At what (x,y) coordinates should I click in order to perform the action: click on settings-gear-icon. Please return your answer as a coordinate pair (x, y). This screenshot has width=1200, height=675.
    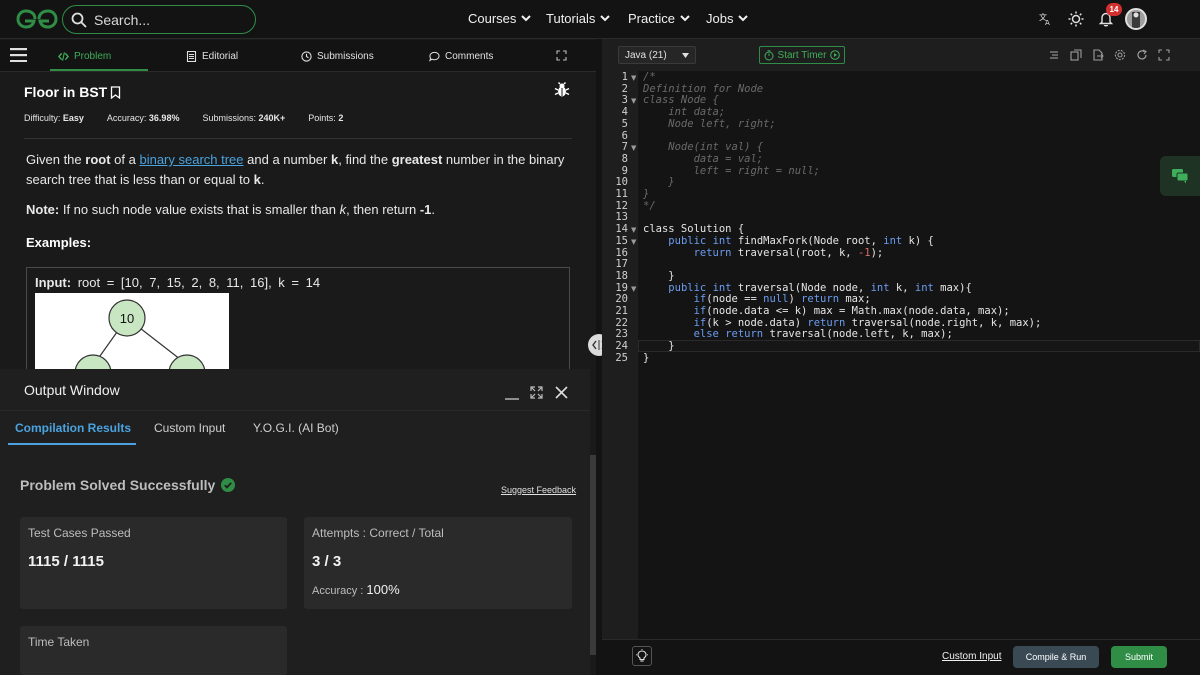
    Looking at the image, I should click on (1120, 55).